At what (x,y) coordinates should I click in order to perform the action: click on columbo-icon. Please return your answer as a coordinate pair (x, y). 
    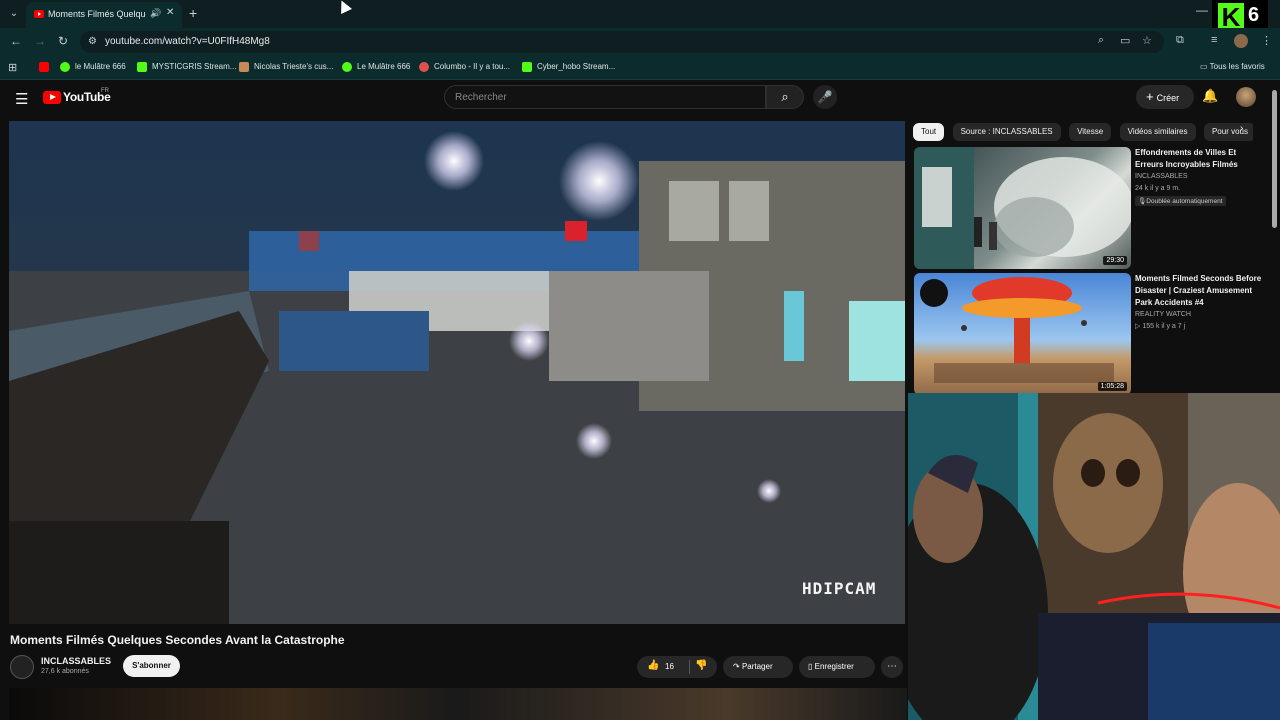
    Looking at the image, I should click on (424, 67).